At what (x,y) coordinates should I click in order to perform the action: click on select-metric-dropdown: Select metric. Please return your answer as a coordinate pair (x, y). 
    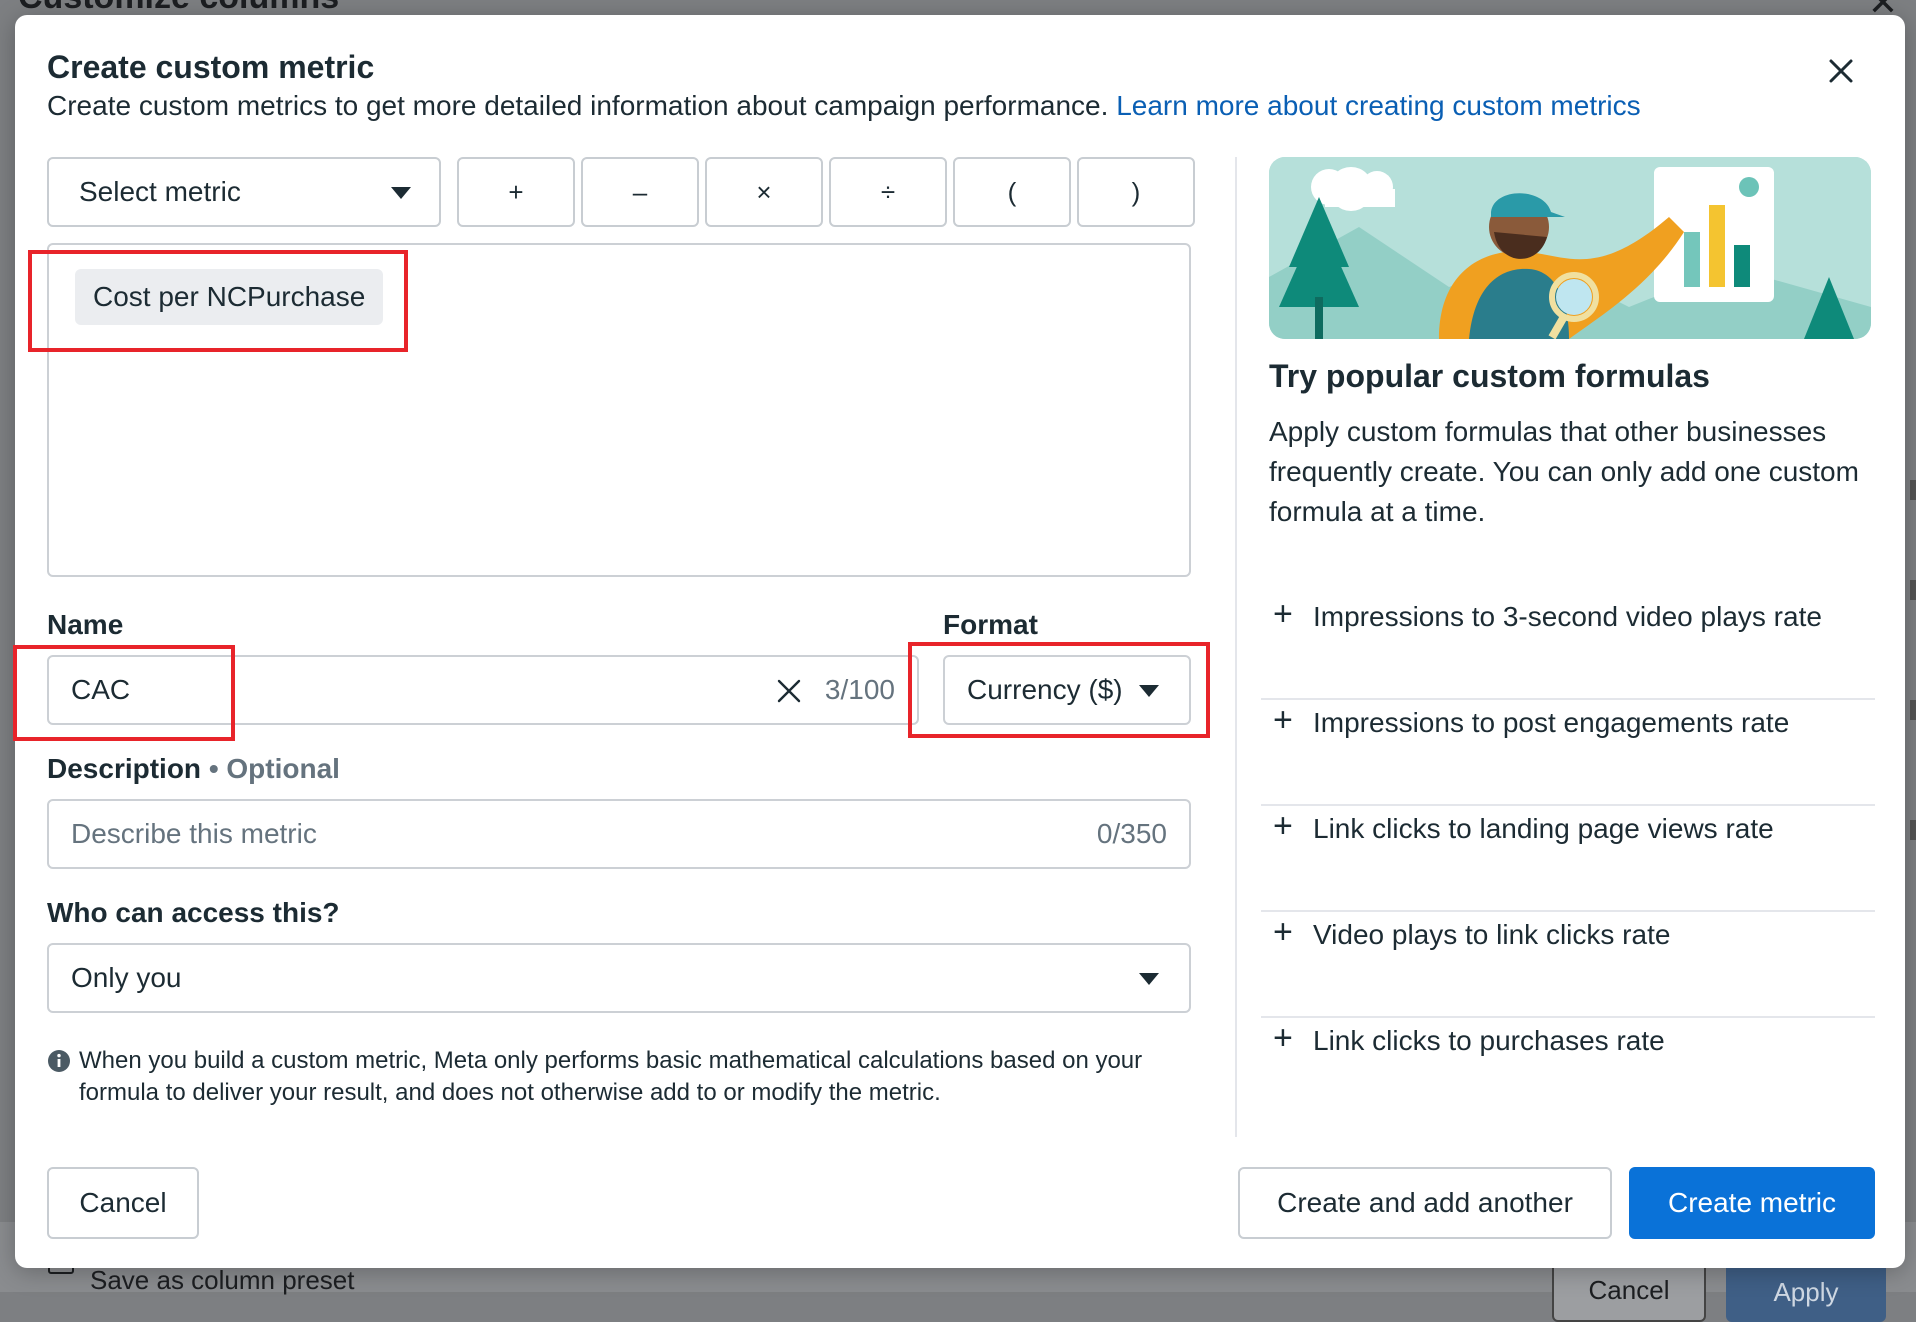
    Looking at the image, I should click on (244, 192).